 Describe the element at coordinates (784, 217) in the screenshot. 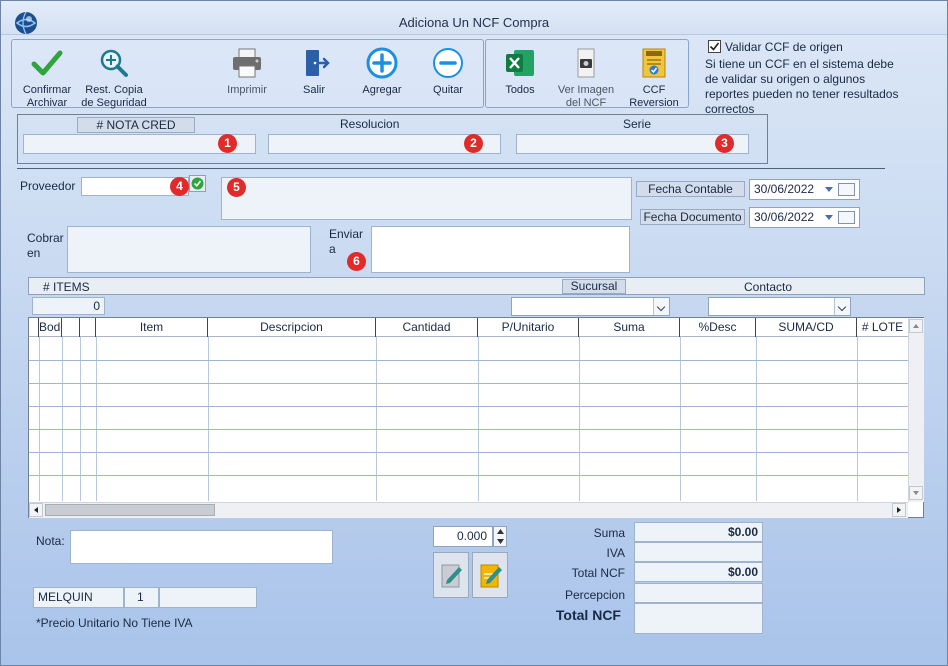

I see `fecha-documento-value: 30/06/2022` at that location.